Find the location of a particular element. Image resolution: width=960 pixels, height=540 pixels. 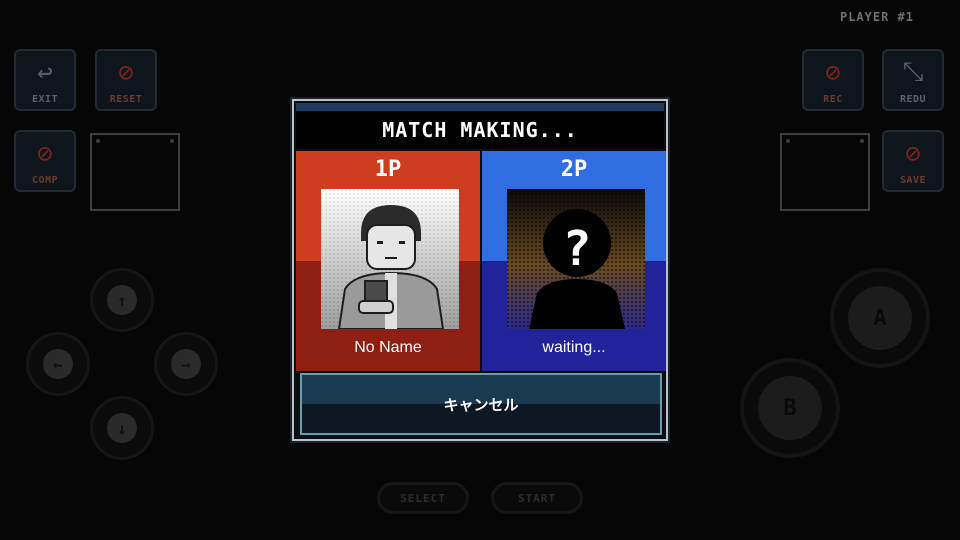

b-button: B is located at coordinates (790, 408).